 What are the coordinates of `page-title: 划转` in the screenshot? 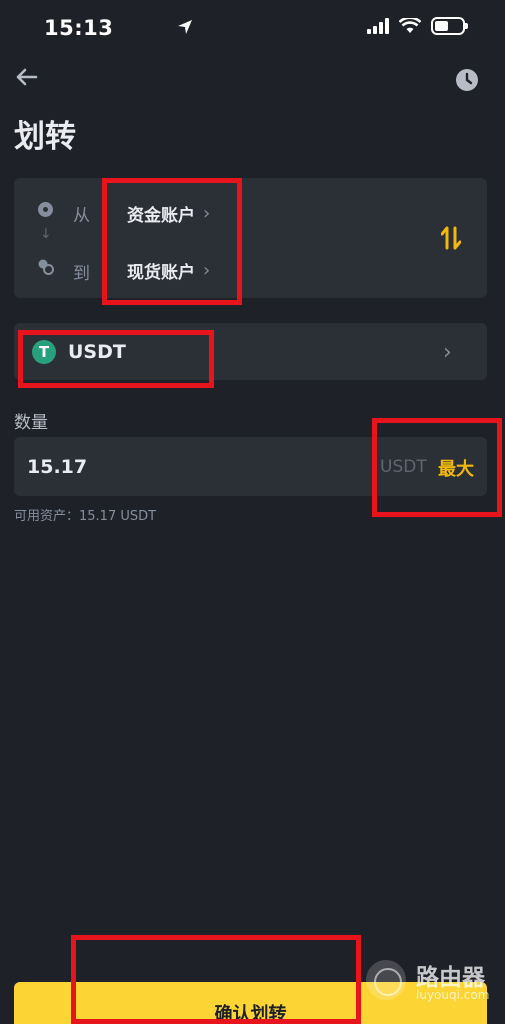 It's located at (45, 137).